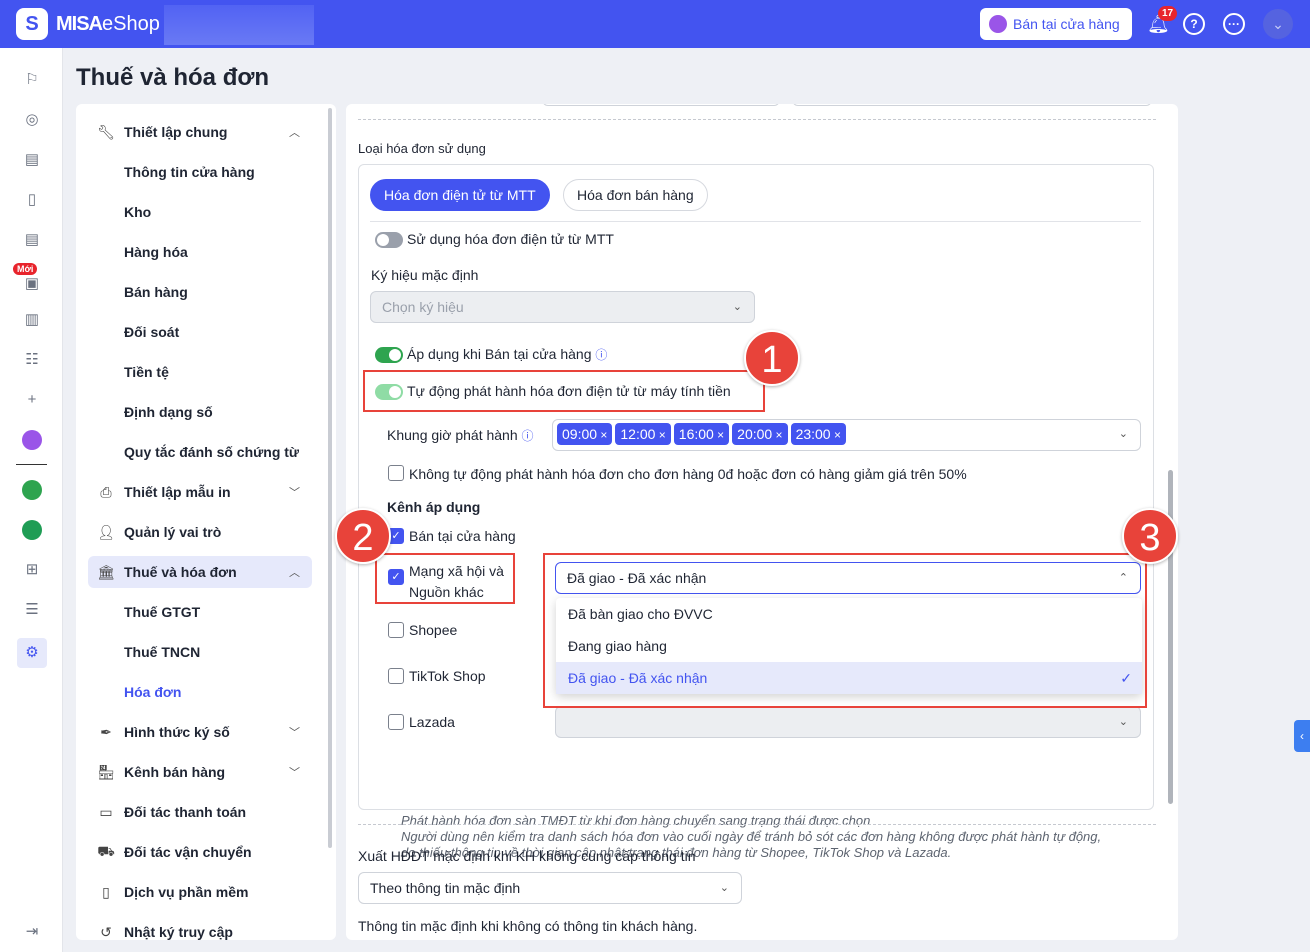 This screenshot has height=952, width=1310. I want to click on nav-item-label: Quản lý vai trò, so click(173, 532).